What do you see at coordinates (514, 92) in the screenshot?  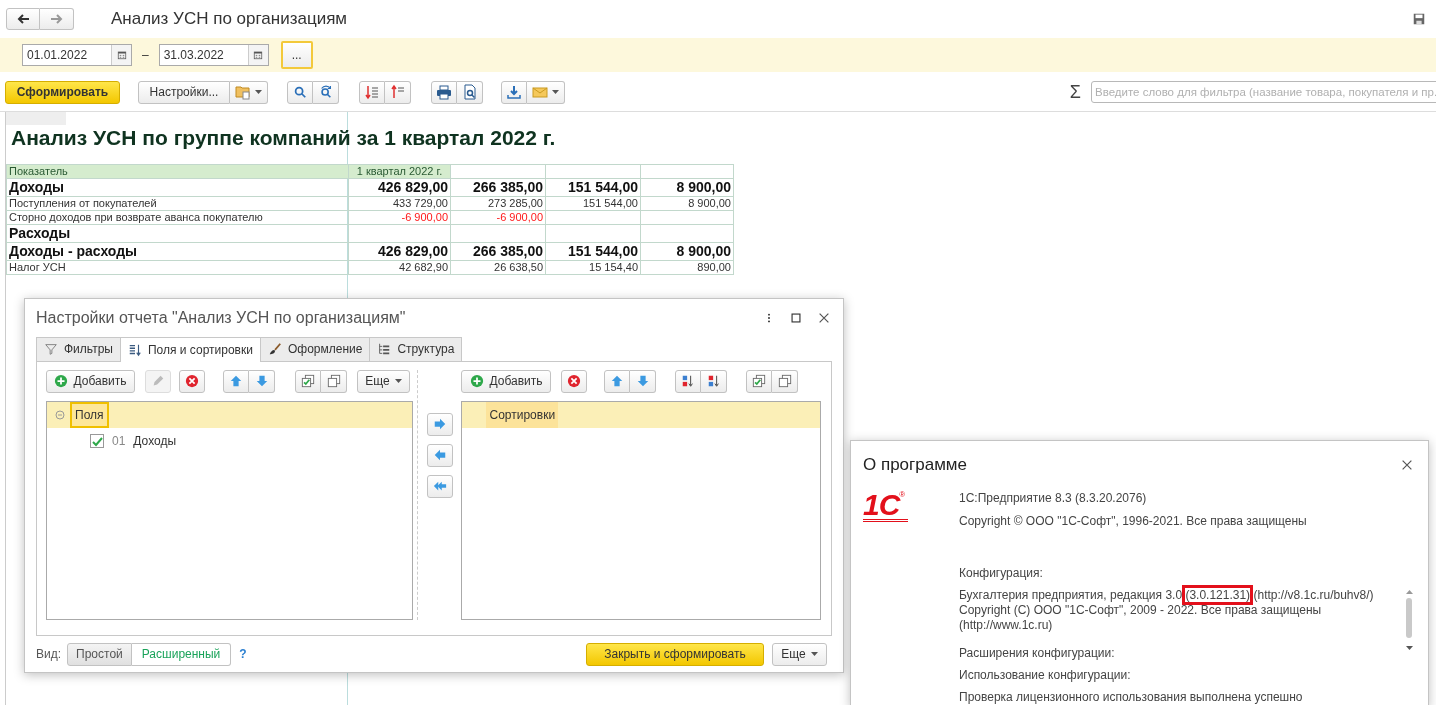 I see `save-file-button` at bounding box center [514, 92].